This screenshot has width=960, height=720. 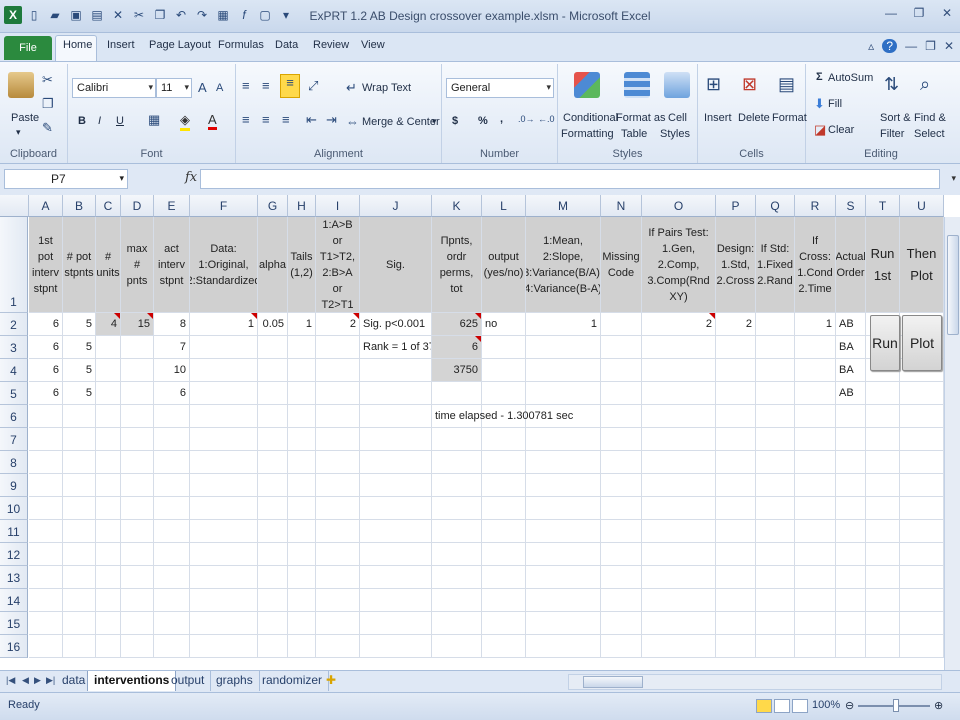 What do you see at coordinates (302, 600) in the screenshot?
I see `cell-h14` at bounding box center [302, 600].